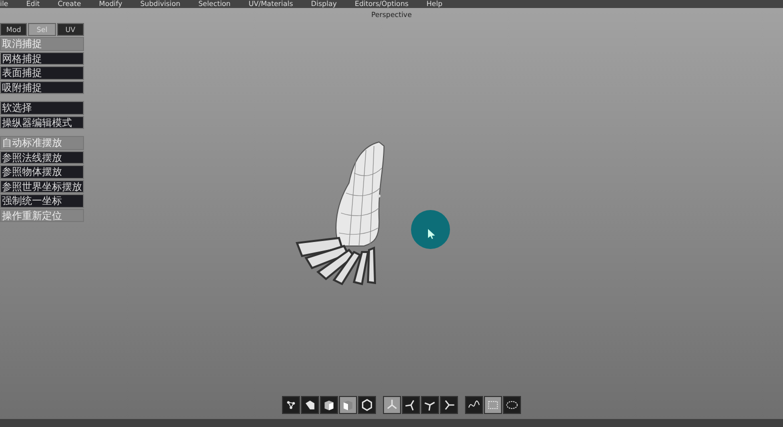 This screenshot has width=783, height=427. I want to click on marquee-icon, so click(493, 405).